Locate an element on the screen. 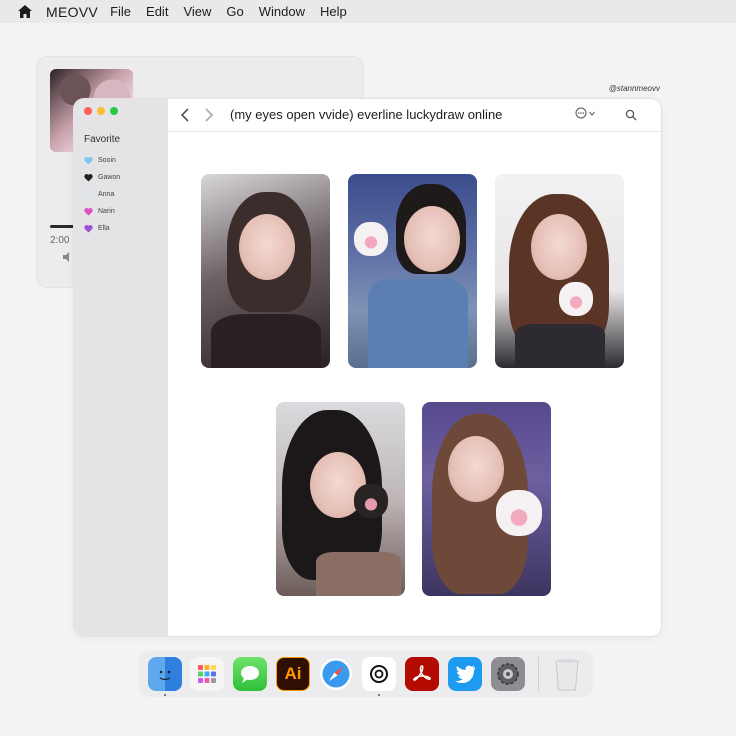  more-options-button is located at coordinates (585, 113).